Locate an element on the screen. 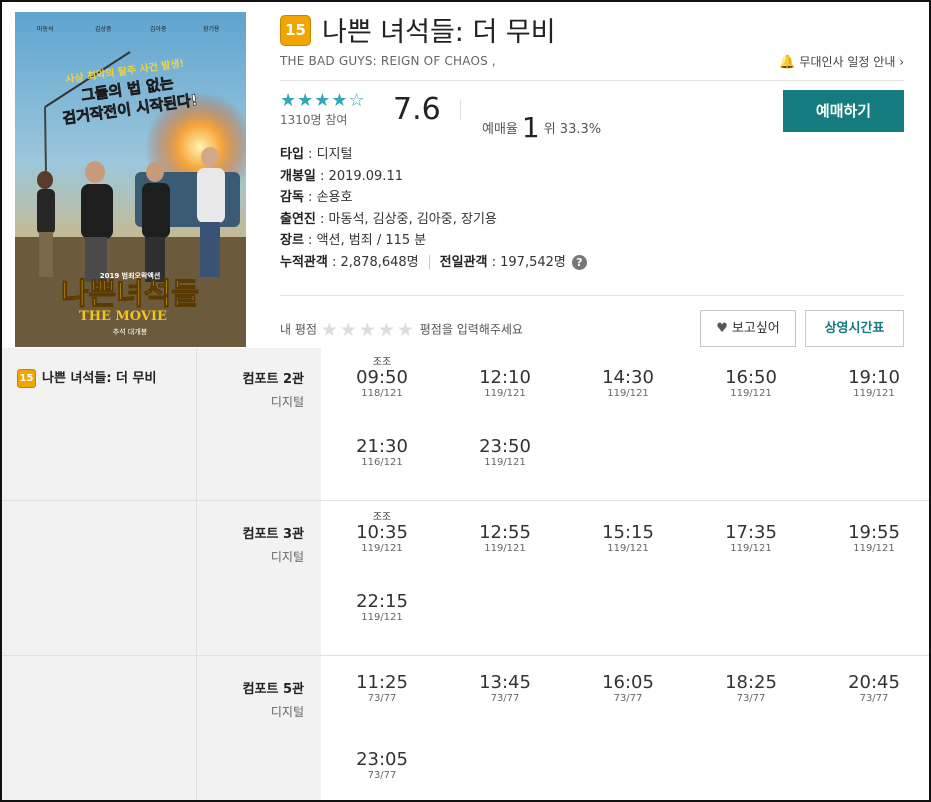 Image resolution: width=931 pixels, height=802 pixels. showtime: 15:15 is located at coordinates (628, 532).